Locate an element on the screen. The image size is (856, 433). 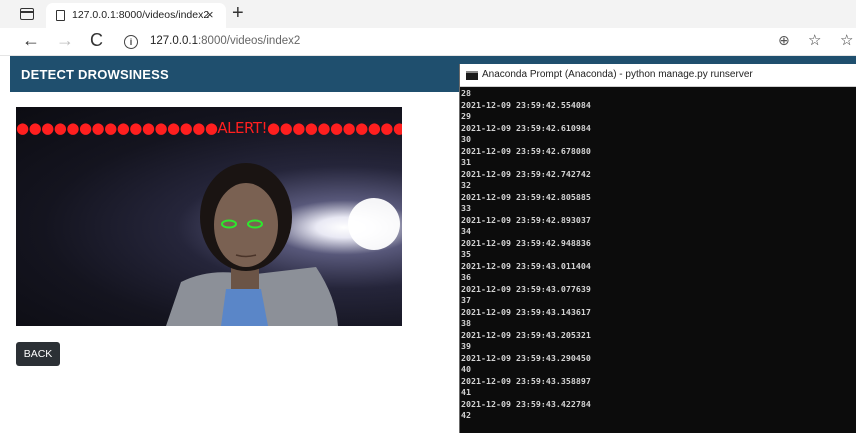
console-line: 2021-12-09 23:59:43.077639 is located at coordinates (526, 288).